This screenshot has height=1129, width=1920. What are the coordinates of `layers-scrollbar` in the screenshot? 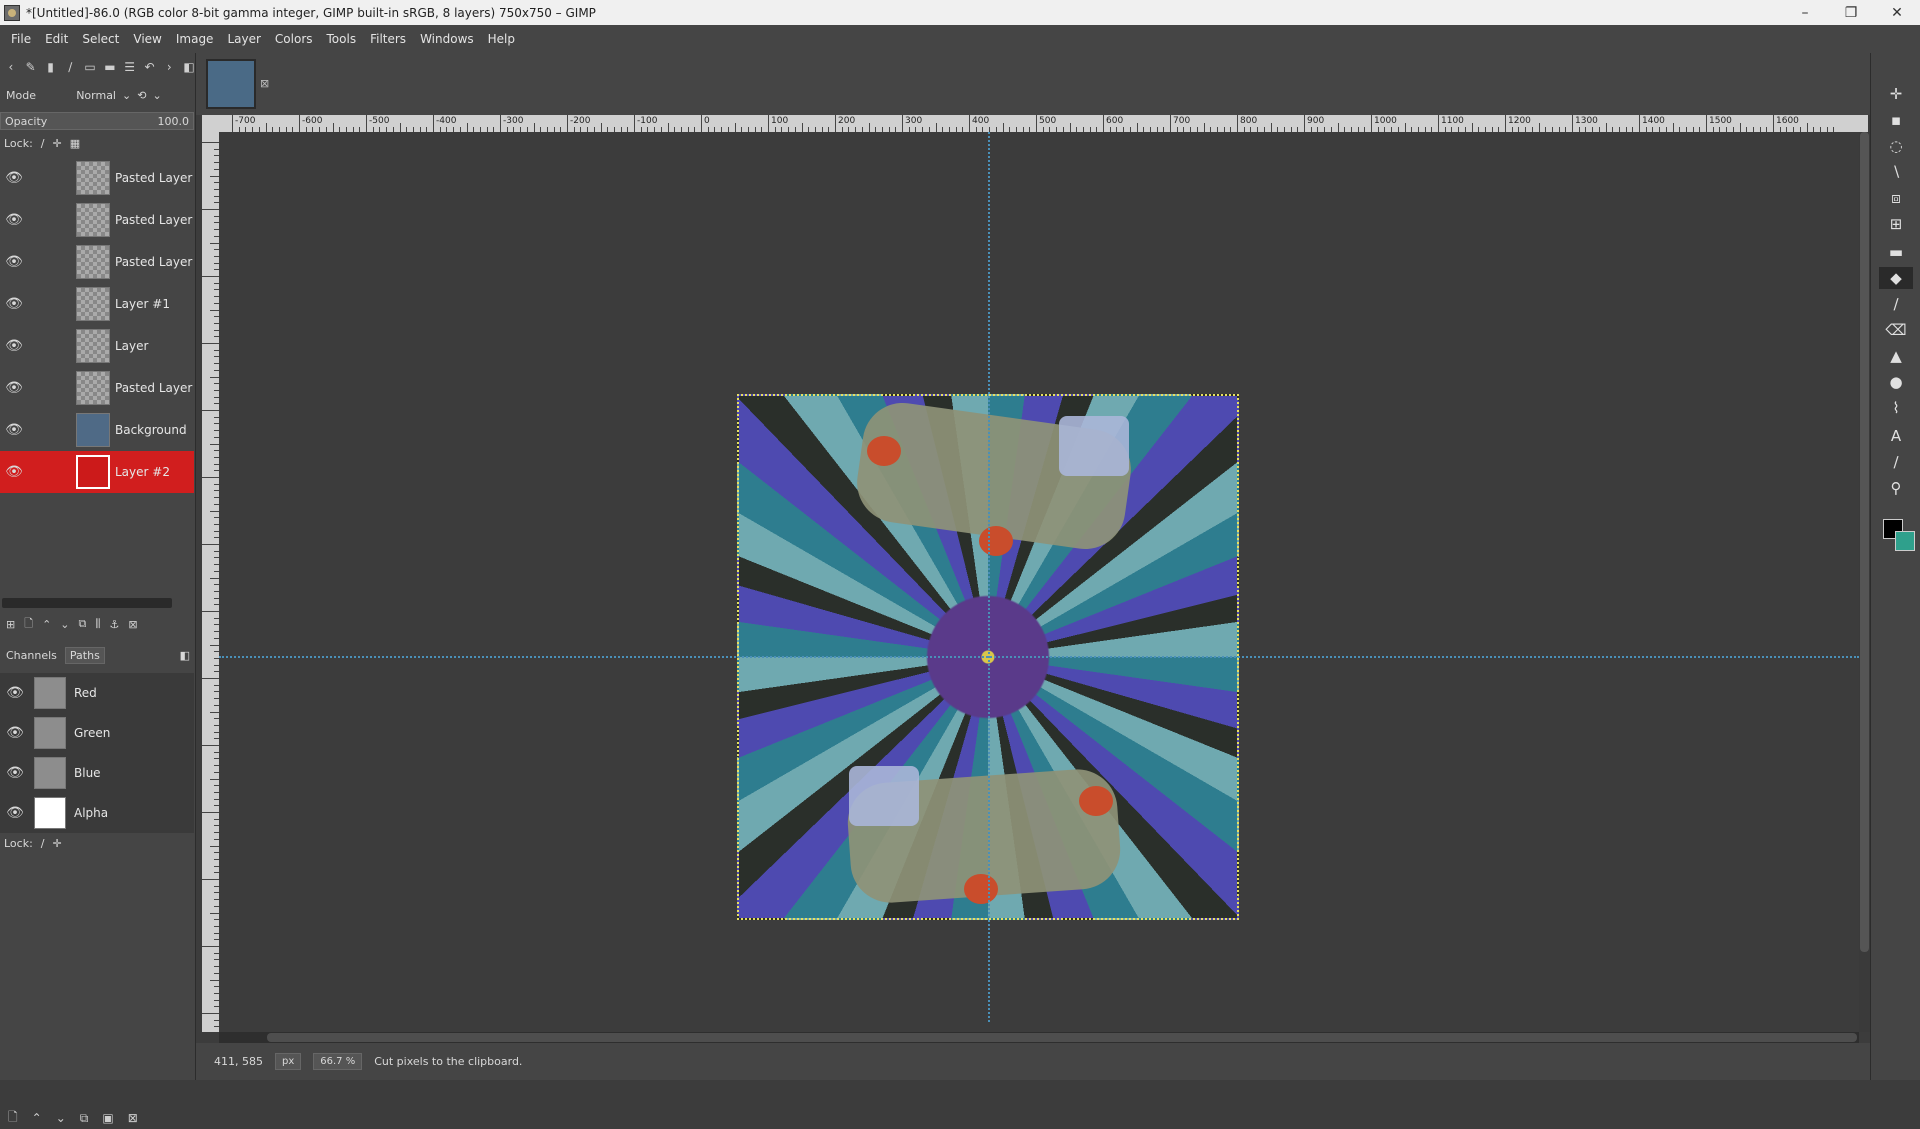 It's located at (87, 603).